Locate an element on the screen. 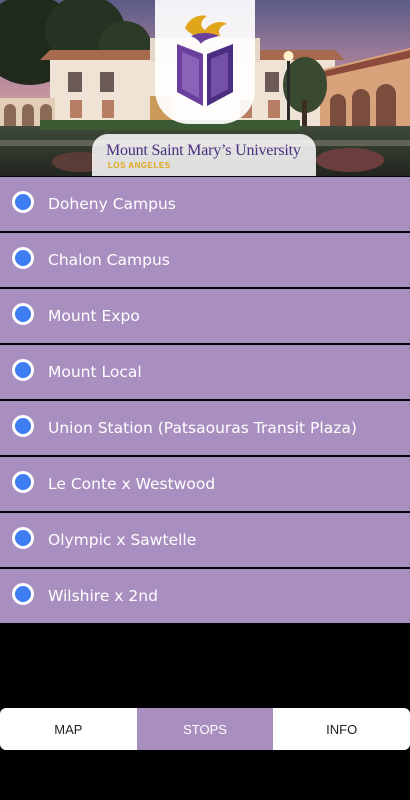  university-location: LOS ANGELES is located at coordinates (139, 165).